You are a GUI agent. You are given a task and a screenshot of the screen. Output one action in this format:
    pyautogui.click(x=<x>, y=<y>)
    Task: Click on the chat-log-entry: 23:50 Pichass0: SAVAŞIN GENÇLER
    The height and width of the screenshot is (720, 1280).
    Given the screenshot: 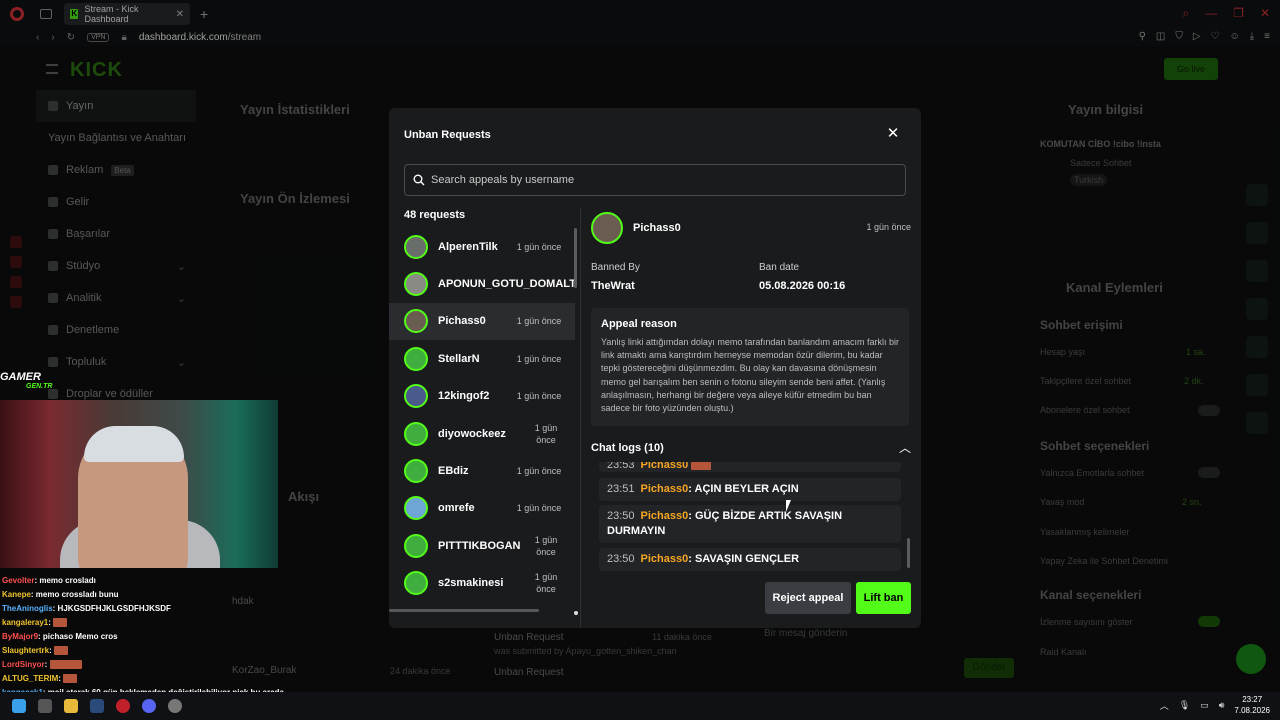 What is the action you would take?
    pyautogui.click(x=750, y=559)
    